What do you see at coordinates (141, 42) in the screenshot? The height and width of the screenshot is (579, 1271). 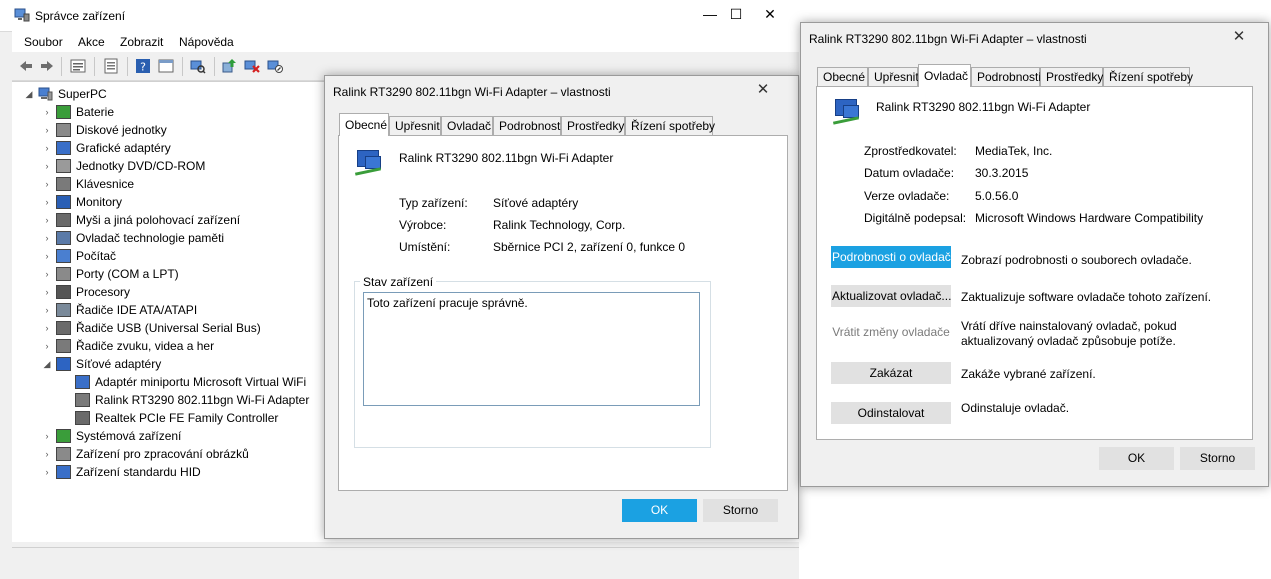 I see `menu-zobrazit: Zobrazit` at bounding box center [141, 42].